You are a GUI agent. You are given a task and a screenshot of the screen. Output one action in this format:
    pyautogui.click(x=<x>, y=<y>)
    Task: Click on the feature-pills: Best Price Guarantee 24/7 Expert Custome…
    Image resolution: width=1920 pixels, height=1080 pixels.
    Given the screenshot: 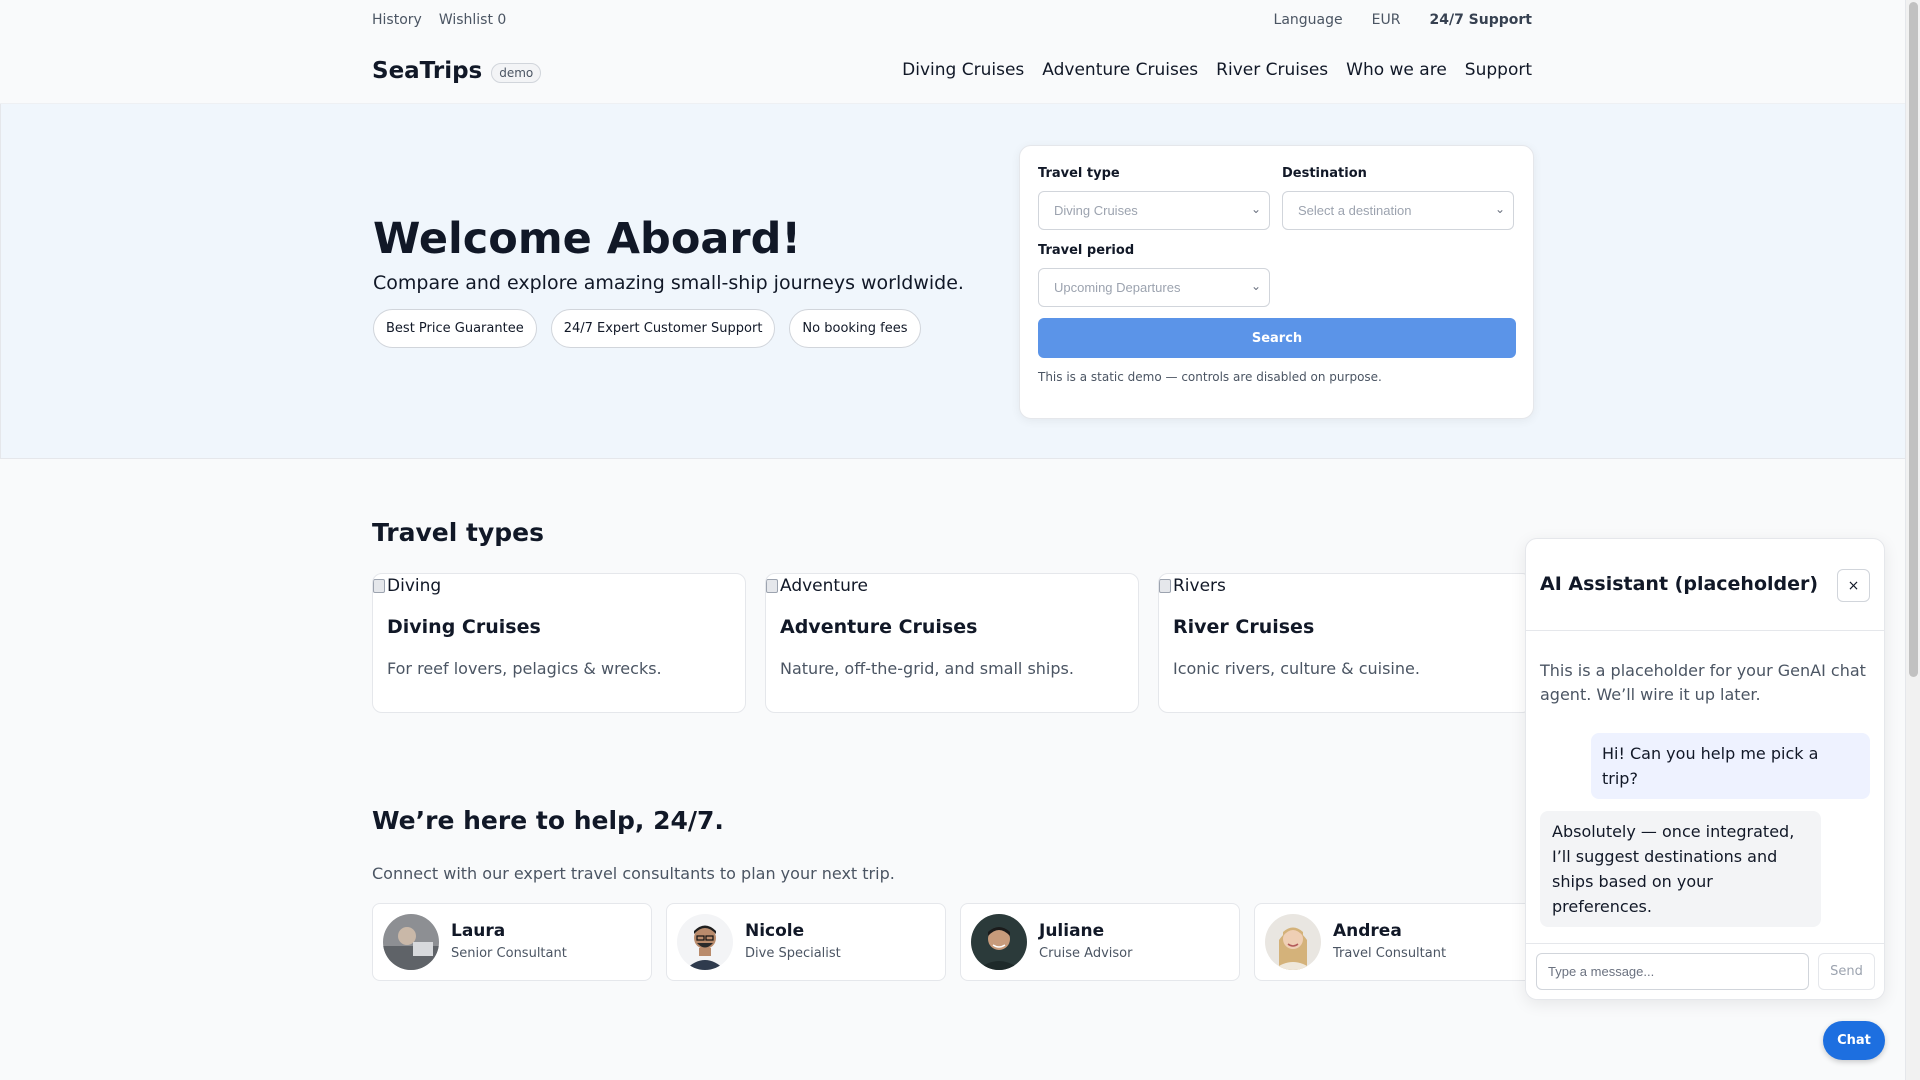 What is the action you would take?
    pyautogui.click(x=647, y=328)
    